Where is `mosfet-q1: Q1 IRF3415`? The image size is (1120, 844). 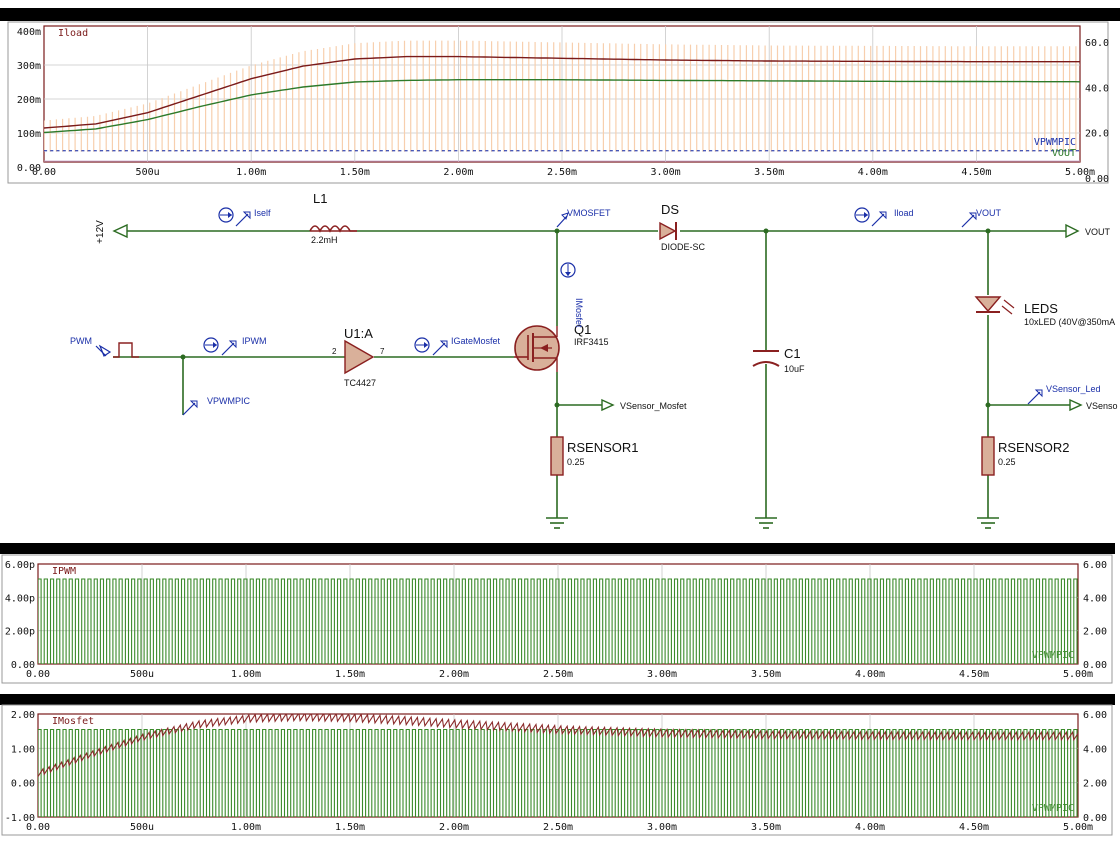
mosfet-q1: Q1 IRF3415 is located at coordinates (561, 347).